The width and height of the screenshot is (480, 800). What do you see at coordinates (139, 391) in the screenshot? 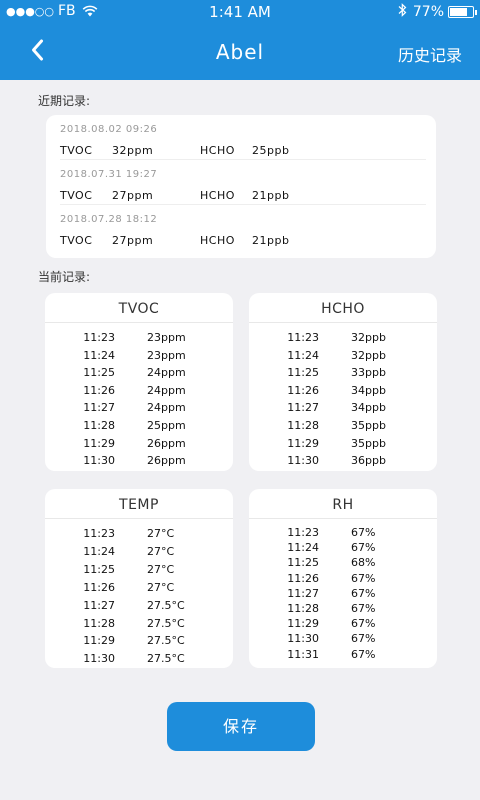
I see `tvoc-row: 11:26 24ppm` at bounding box center [139, 391].